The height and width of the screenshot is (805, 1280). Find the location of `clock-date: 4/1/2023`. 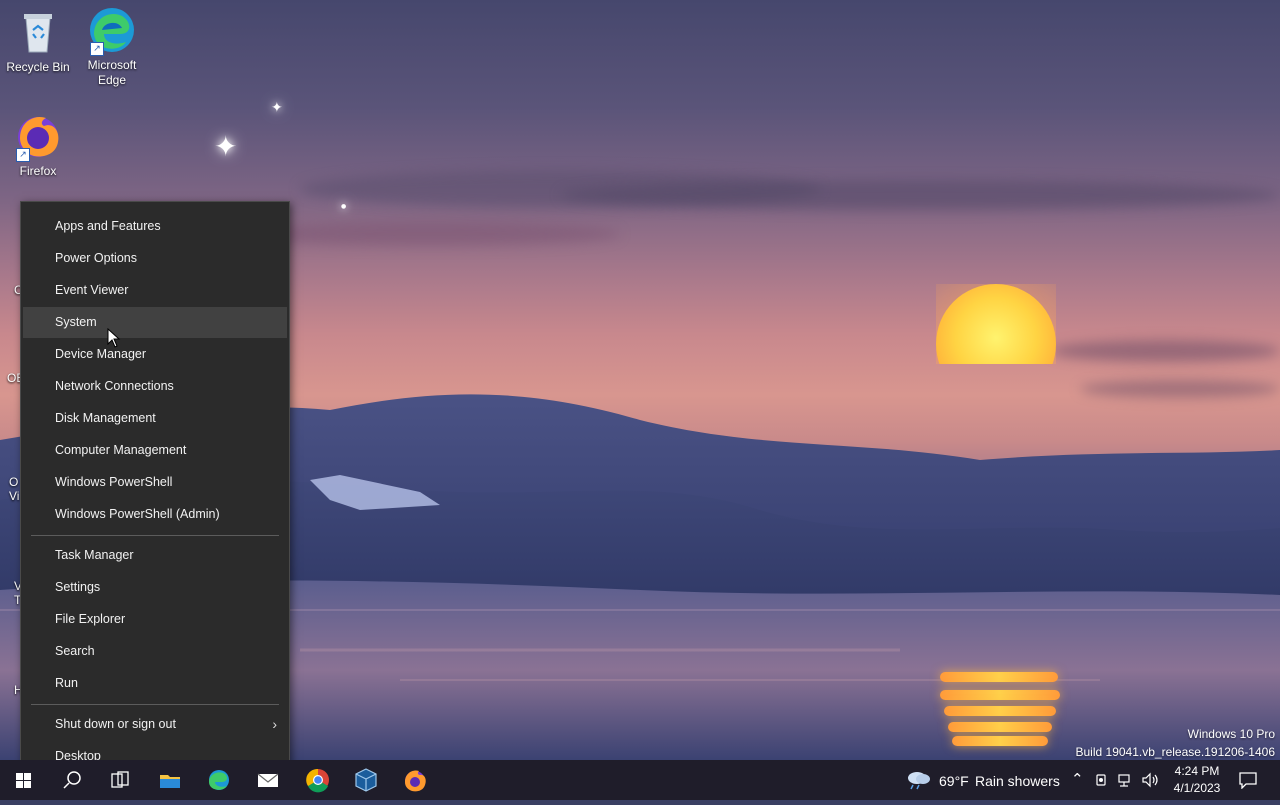

clock-date: 4/1/2023 is located at coordinates (1197, 788).